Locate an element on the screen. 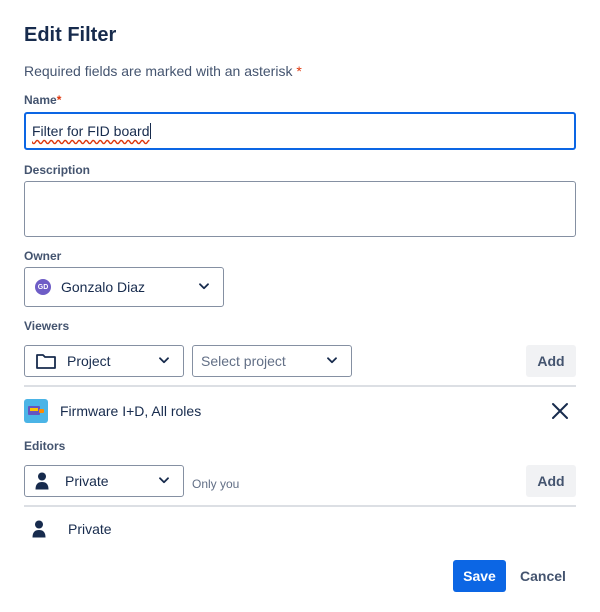 Image resolution: width=600 pixels, height=612 pixels. project-select-placeholder: Select project is located at coordinates (243, 361).